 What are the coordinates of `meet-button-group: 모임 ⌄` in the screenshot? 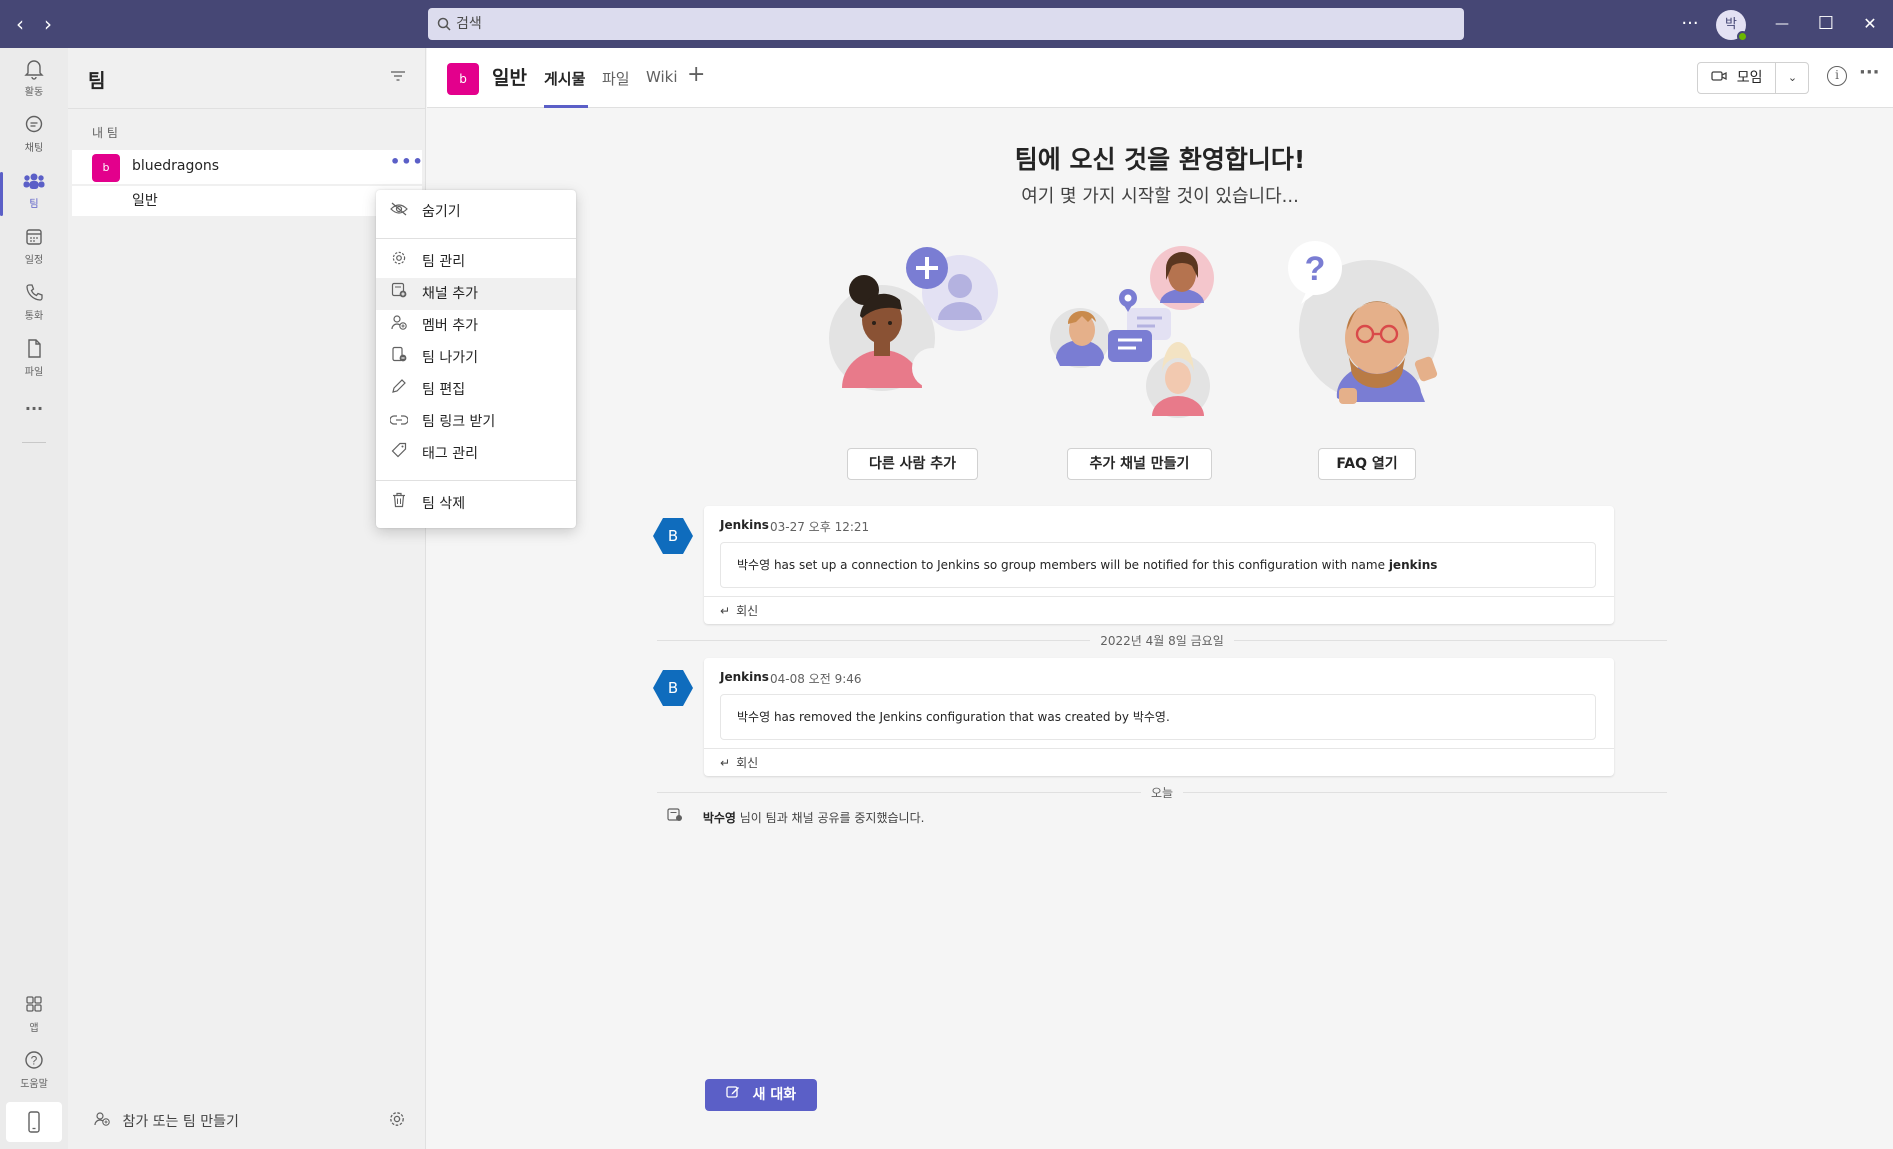 It's located at (1753, 78).